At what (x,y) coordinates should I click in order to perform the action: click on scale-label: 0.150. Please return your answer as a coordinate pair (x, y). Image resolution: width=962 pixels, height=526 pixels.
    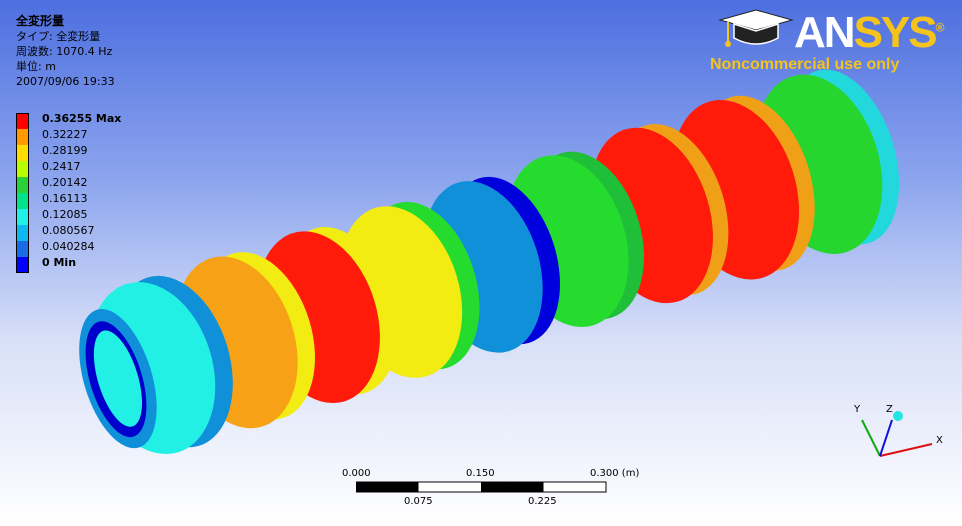
    Looking at the image, I should click on (480, 473).